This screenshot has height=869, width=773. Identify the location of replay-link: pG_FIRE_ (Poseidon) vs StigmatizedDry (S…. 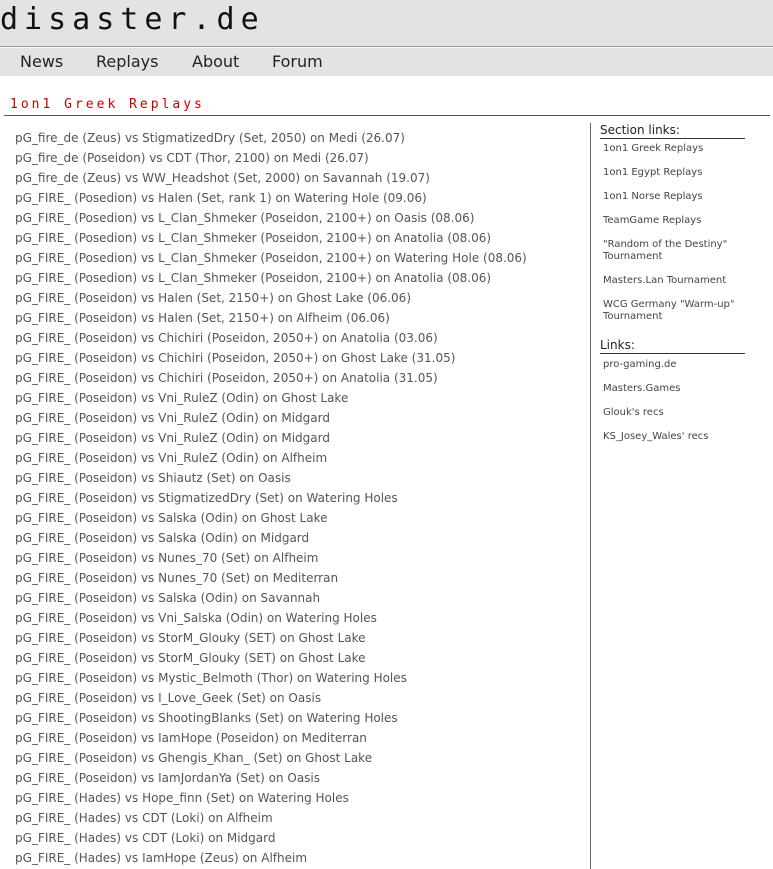
(271, 498).